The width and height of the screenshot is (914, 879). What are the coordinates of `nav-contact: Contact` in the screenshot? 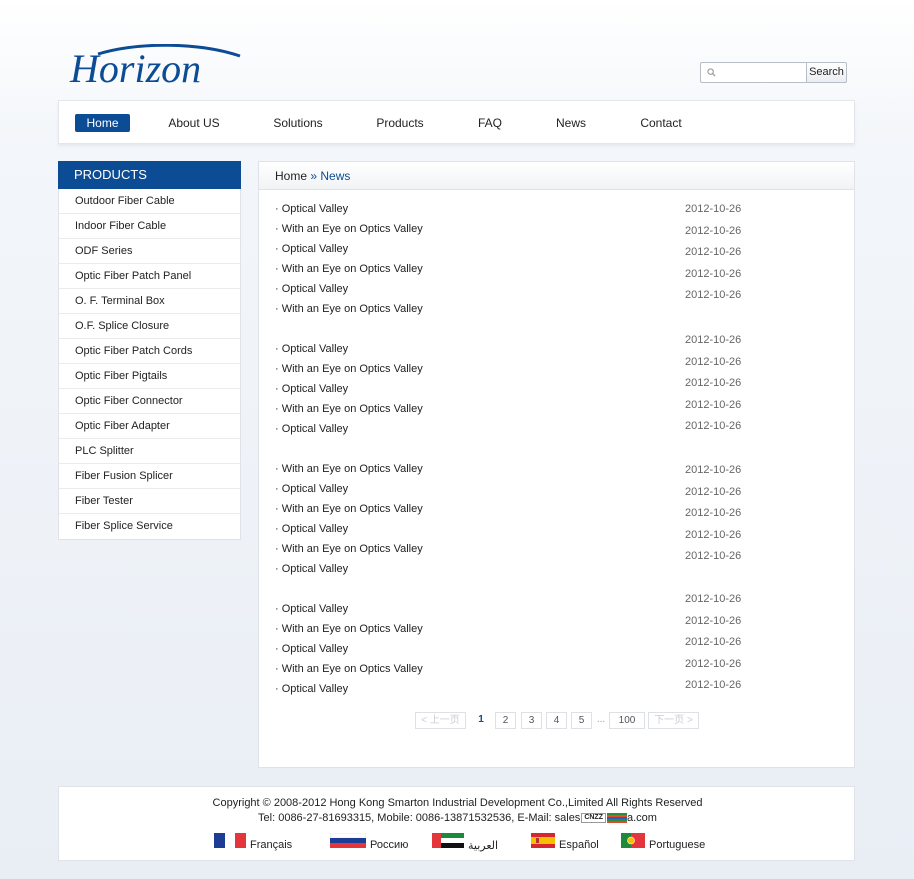 It's located at (661, 123).